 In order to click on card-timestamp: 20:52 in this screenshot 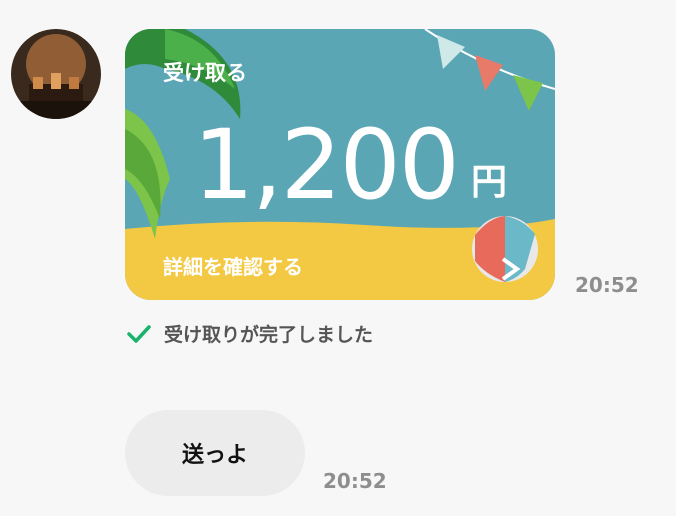, I will do `click(607, 285)`.